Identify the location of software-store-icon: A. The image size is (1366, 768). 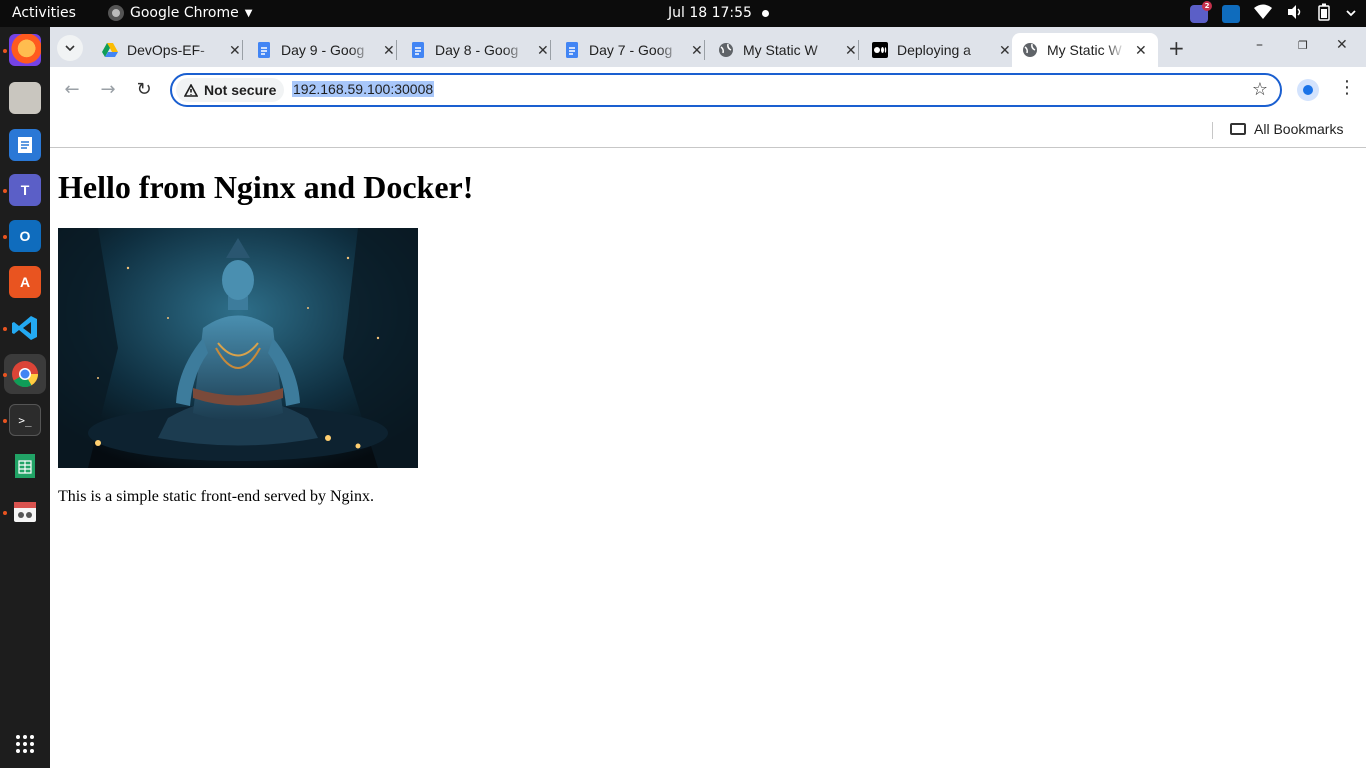
(25, 282).